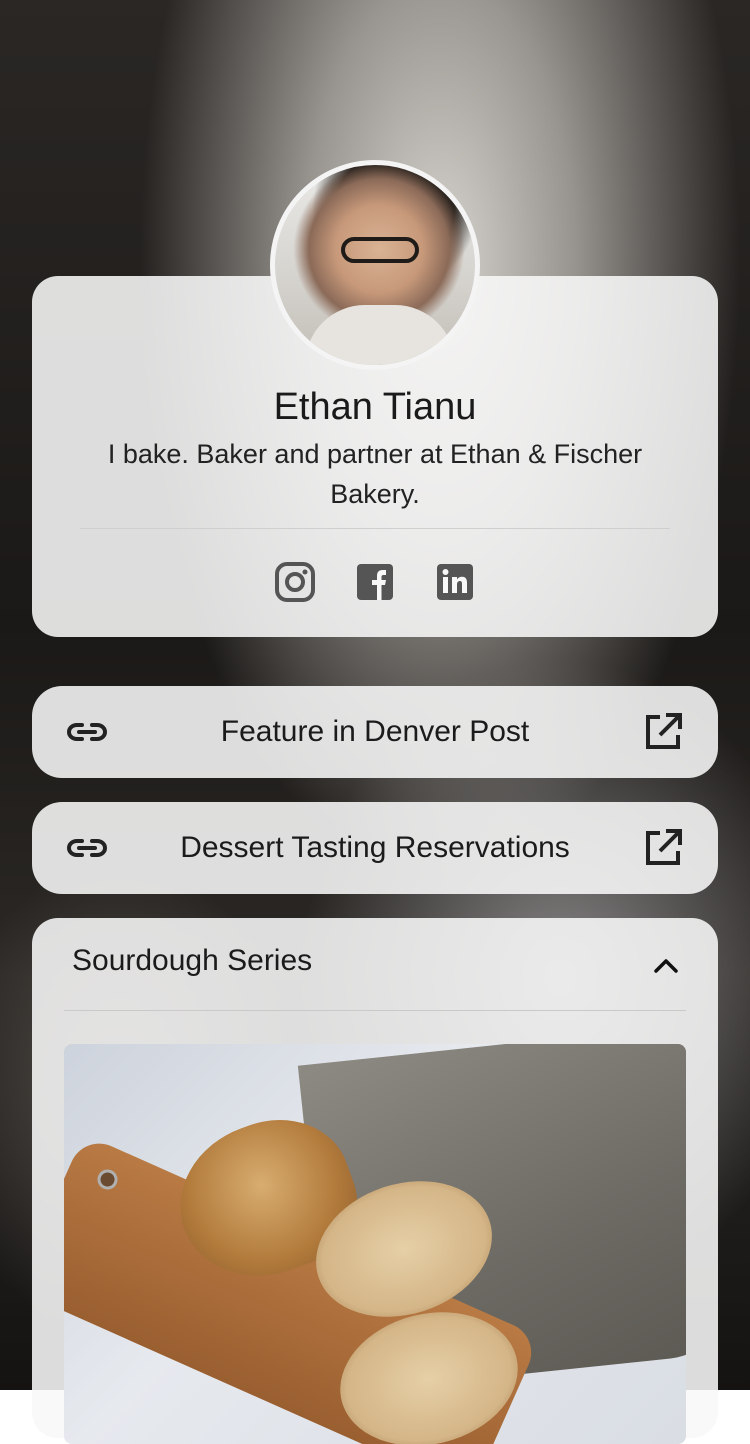 This screenshot has width=750, height=1444. I want to click on section-divider, so click(375, 1010).